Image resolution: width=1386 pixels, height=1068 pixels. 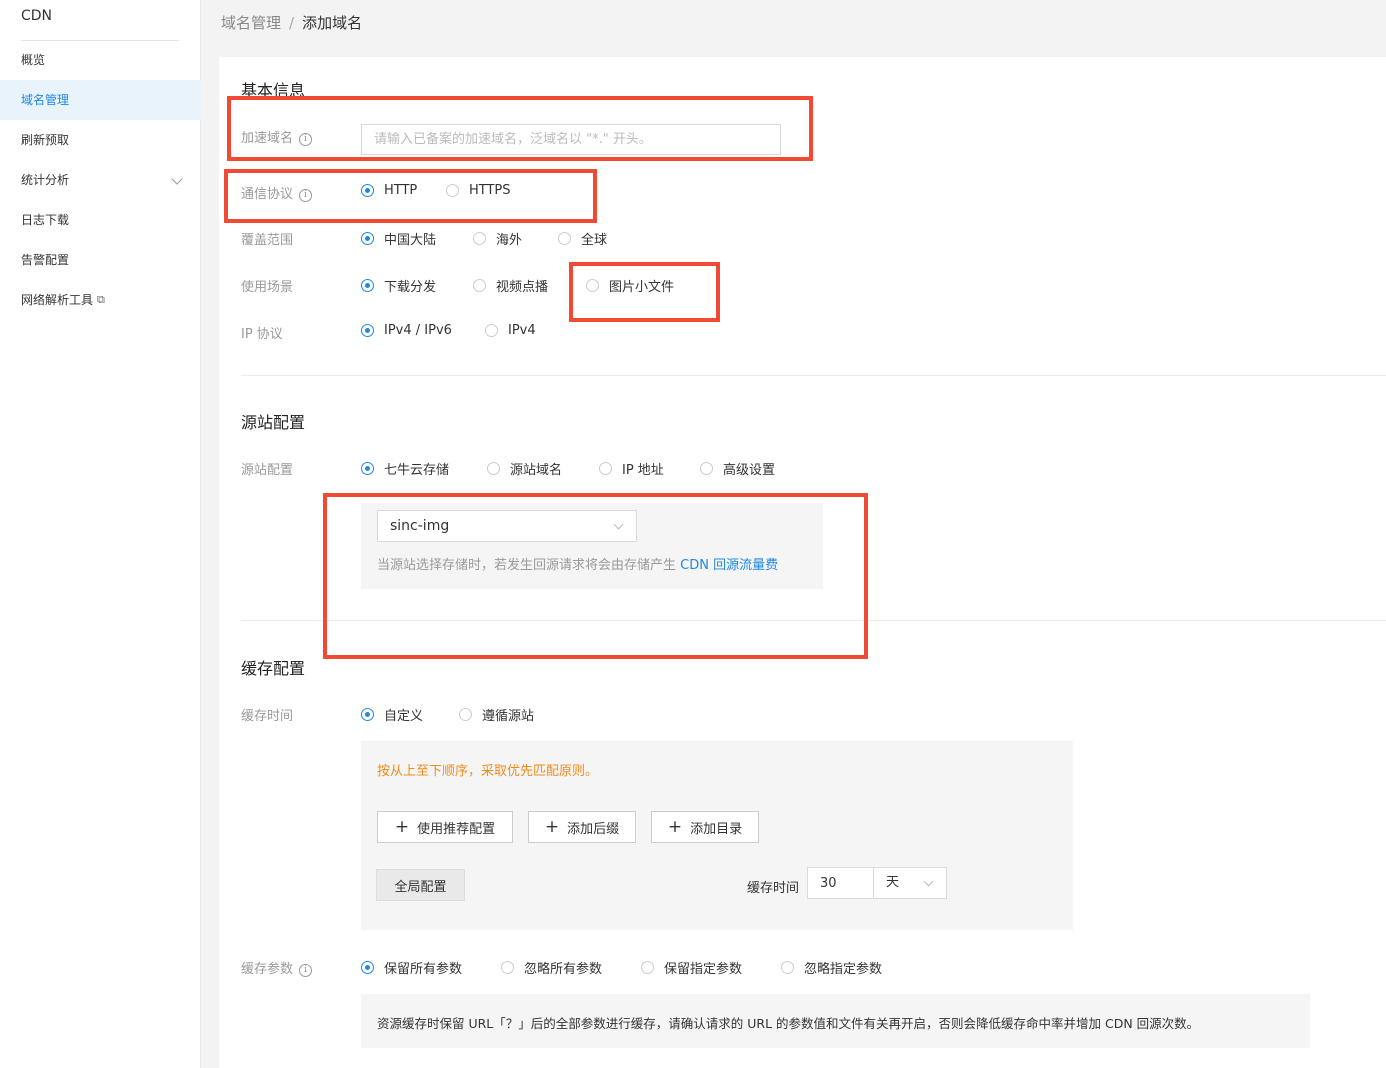 I want to click on section-title-origin: 源站配置, so click(x=273, y=422).